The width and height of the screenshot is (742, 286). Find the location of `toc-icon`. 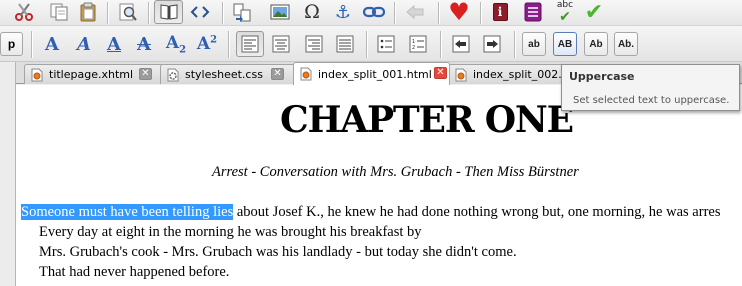

toc-icon is located at coordinates (533, 12).